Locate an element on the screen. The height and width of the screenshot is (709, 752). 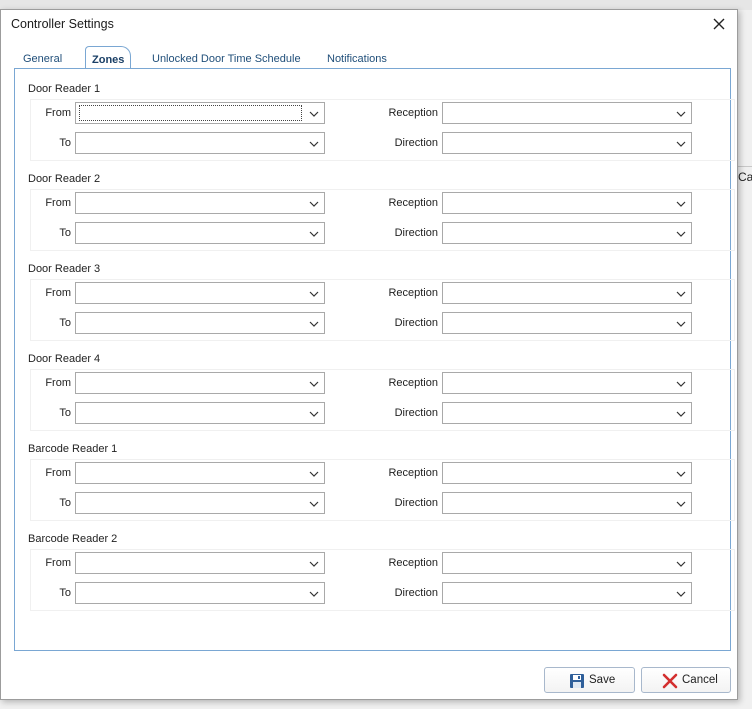
cancel-button: Cancel is located at coordinates (686, 680).